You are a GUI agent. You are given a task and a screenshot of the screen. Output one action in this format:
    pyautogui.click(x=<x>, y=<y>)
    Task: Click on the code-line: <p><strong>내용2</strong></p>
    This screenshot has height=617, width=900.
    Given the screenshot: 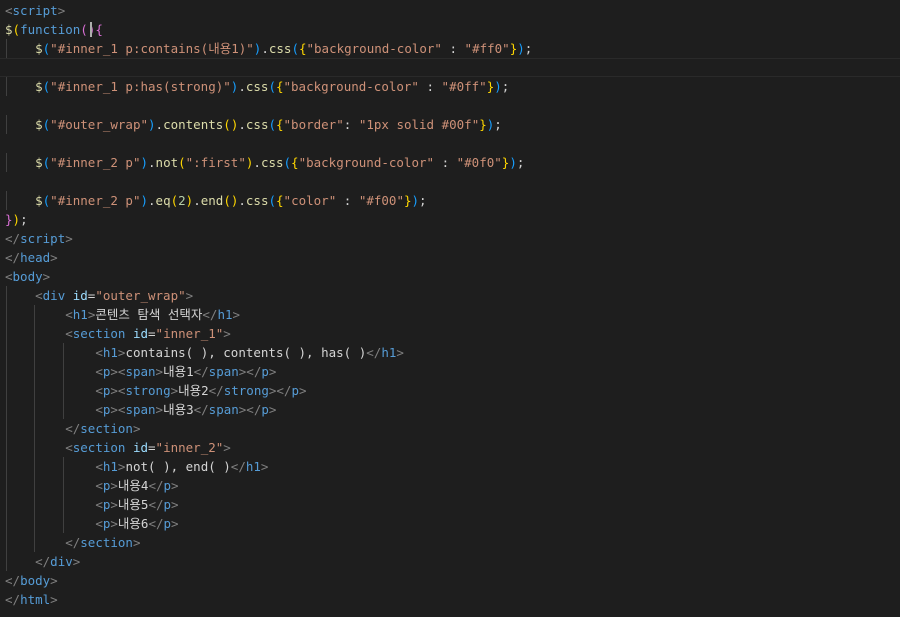 What is the action you would take?
    pyautogui.click(x=450, y=390)
    